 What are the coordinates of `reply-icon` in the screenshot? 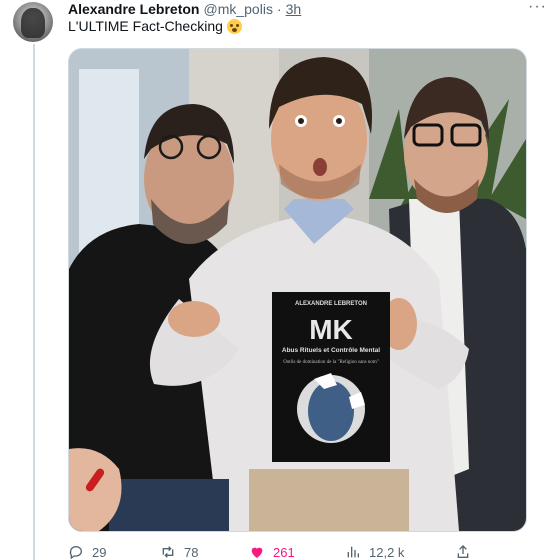 It's located at (75, 552).